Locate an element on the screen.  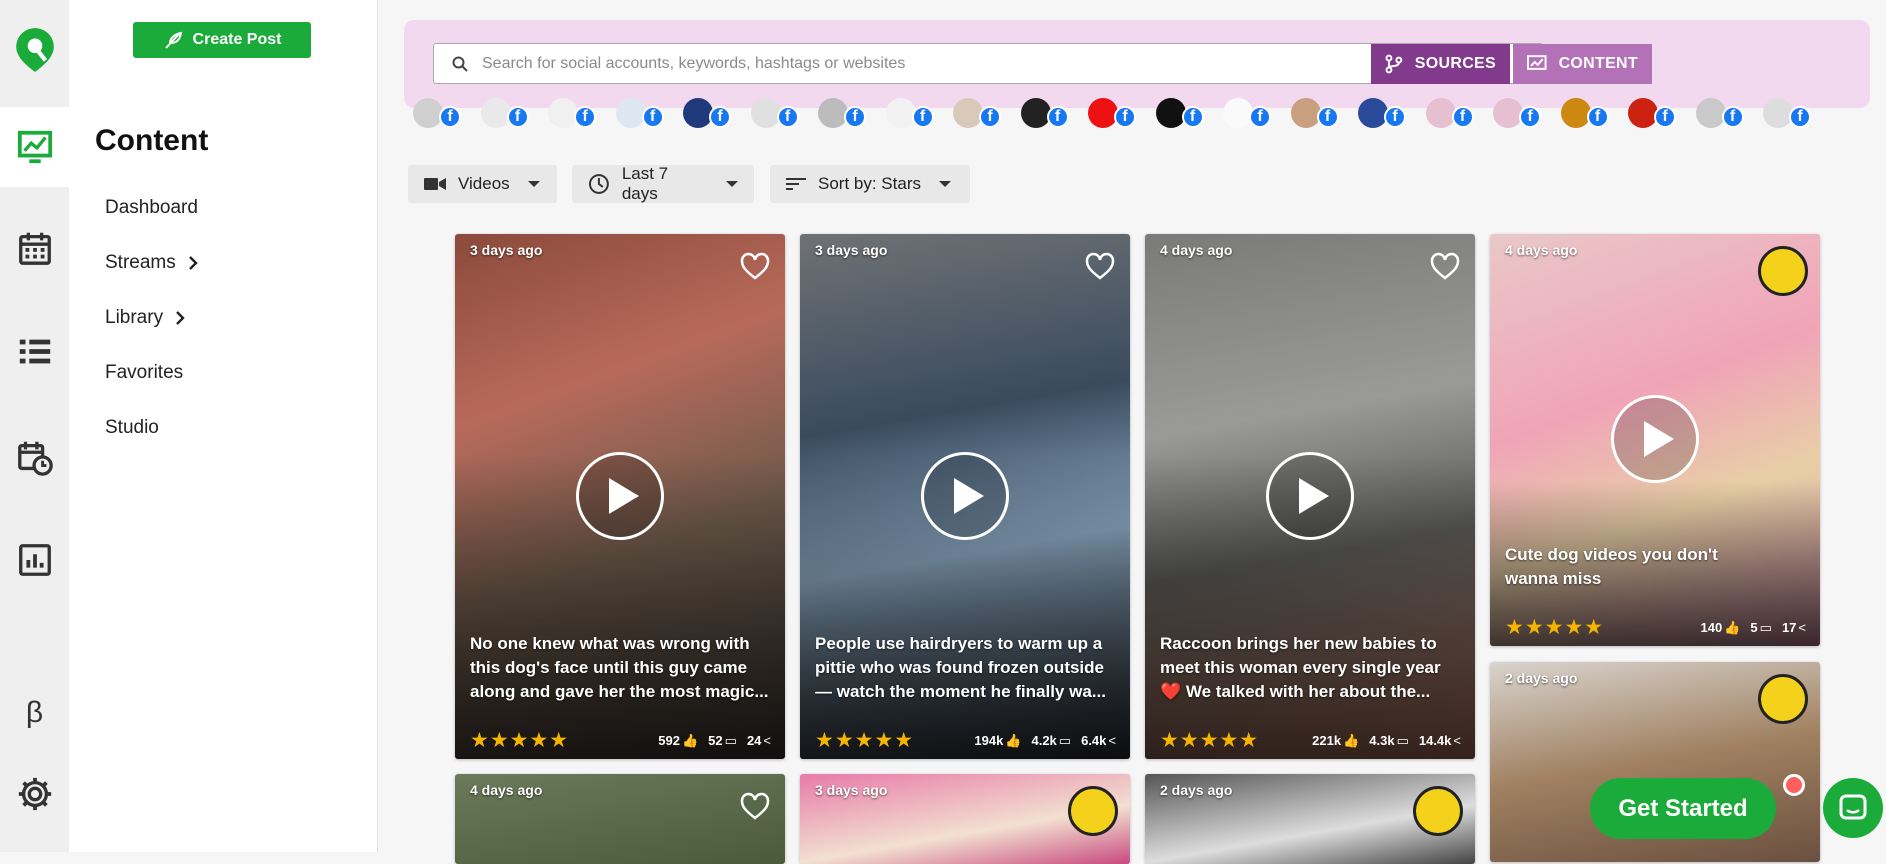
notification-dot is located at coordinates (1794, 785).